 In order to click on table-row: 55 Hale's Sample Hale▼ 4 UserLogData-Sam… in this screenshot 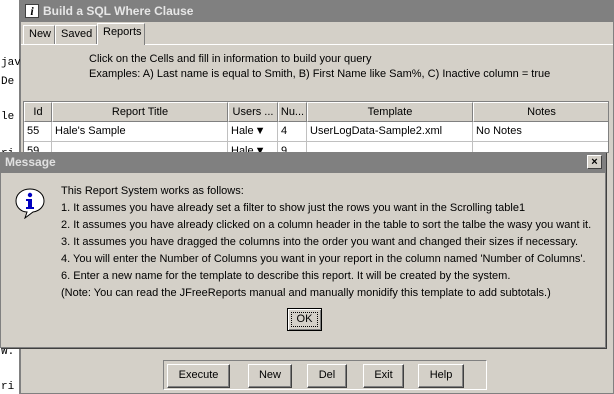, I will do `click(316, 132)`.